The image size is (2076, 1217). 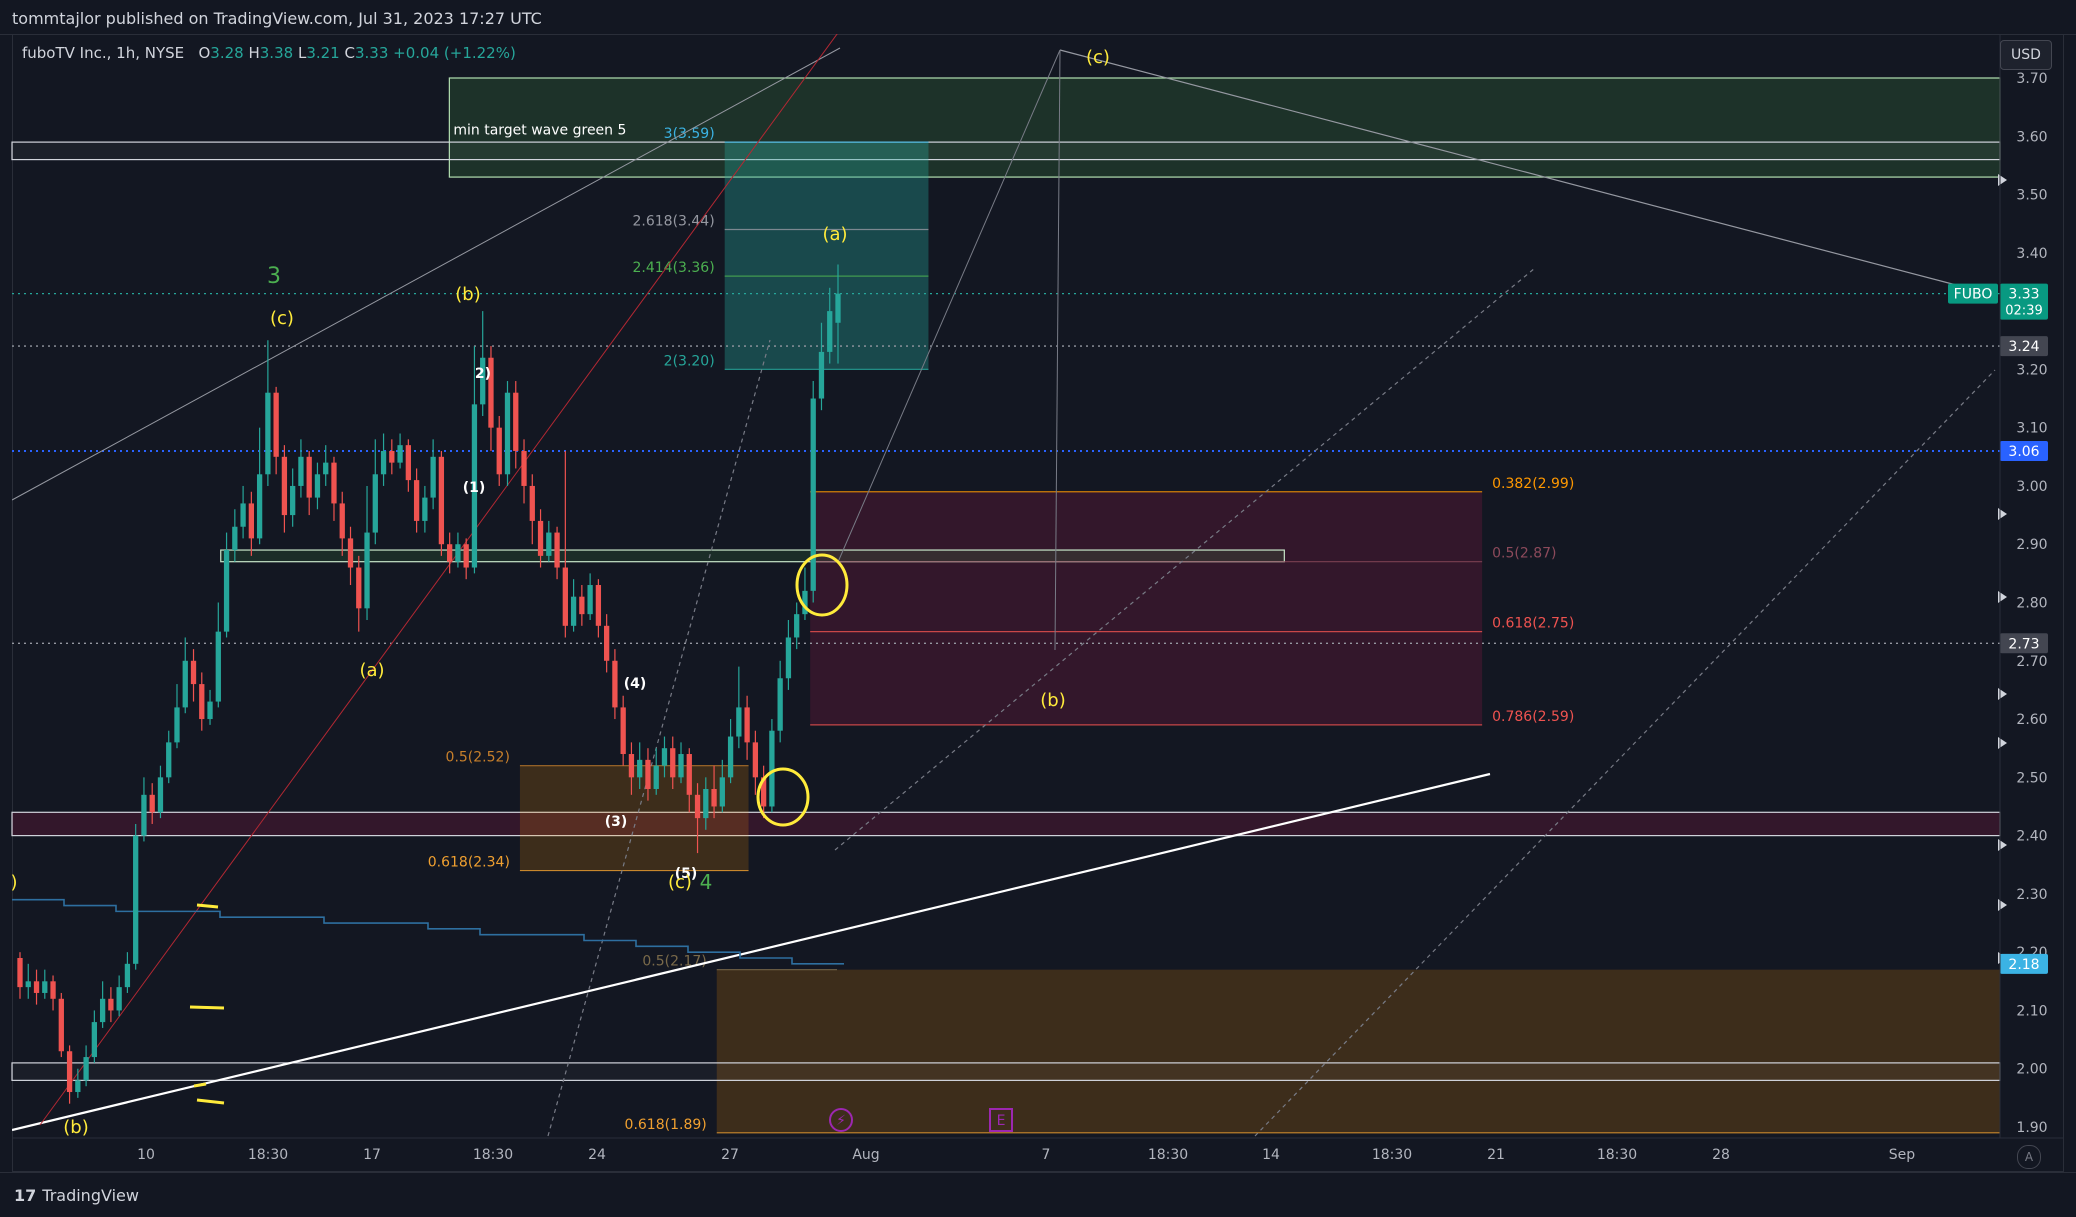 What do you see at coordinates (539, 130) in the screenshot?
I see `target-zone-label: min target wave green 5` at bounding box center [539, 130].